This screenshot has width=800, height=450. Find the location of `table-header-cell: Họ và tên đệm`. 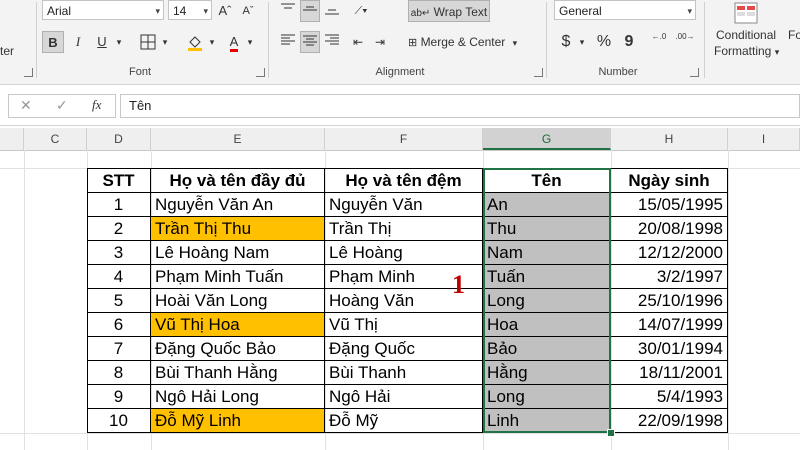

table-header-cell: Họ và tên đệm is located at coordinates (404, 181).